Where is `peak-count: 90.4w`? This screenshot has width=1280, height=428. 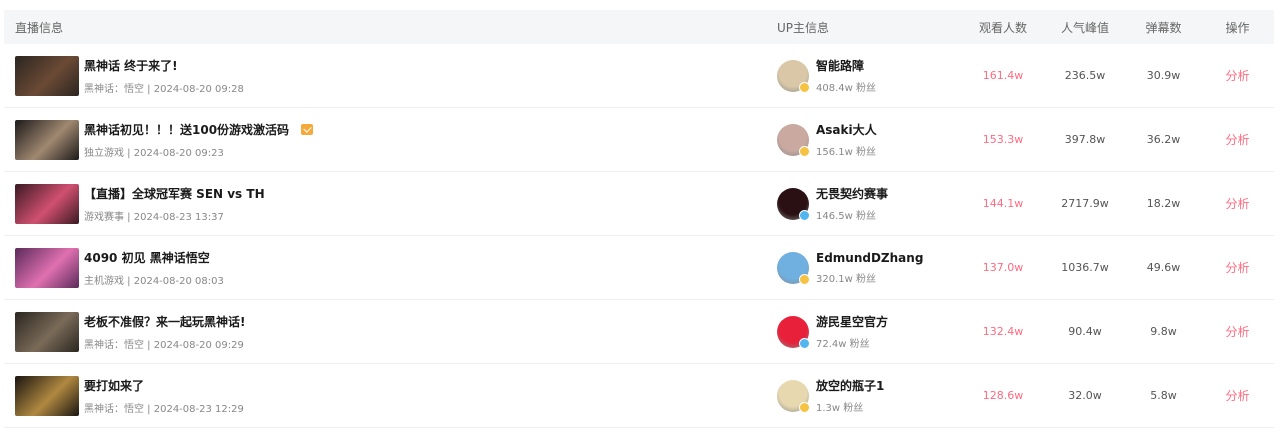 peak-count: 90.4w is located at coordinates (1085, 331).